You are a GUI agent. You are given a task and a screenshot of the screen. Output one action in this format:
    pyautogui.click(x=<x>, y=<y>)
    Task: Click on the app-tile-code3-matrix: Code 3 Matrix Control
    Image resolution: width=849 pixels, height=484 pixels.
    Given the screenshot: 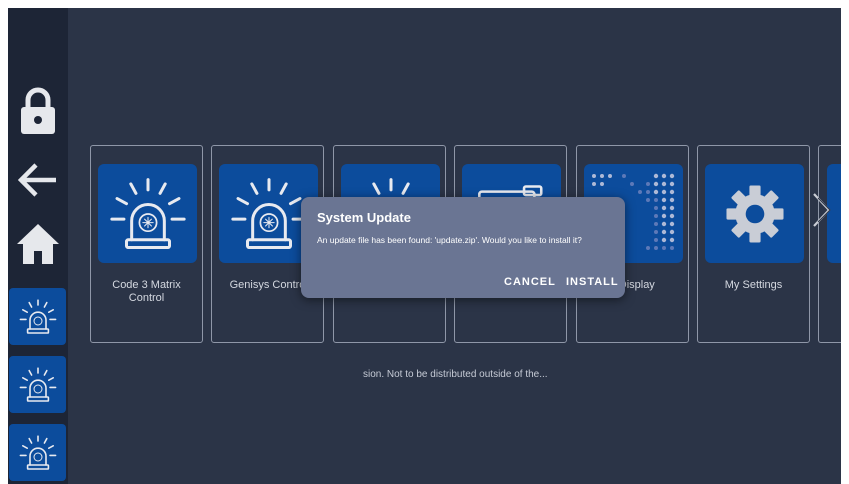 What is the action you would take?
    pyautogui.click(x=146, y=244)
    